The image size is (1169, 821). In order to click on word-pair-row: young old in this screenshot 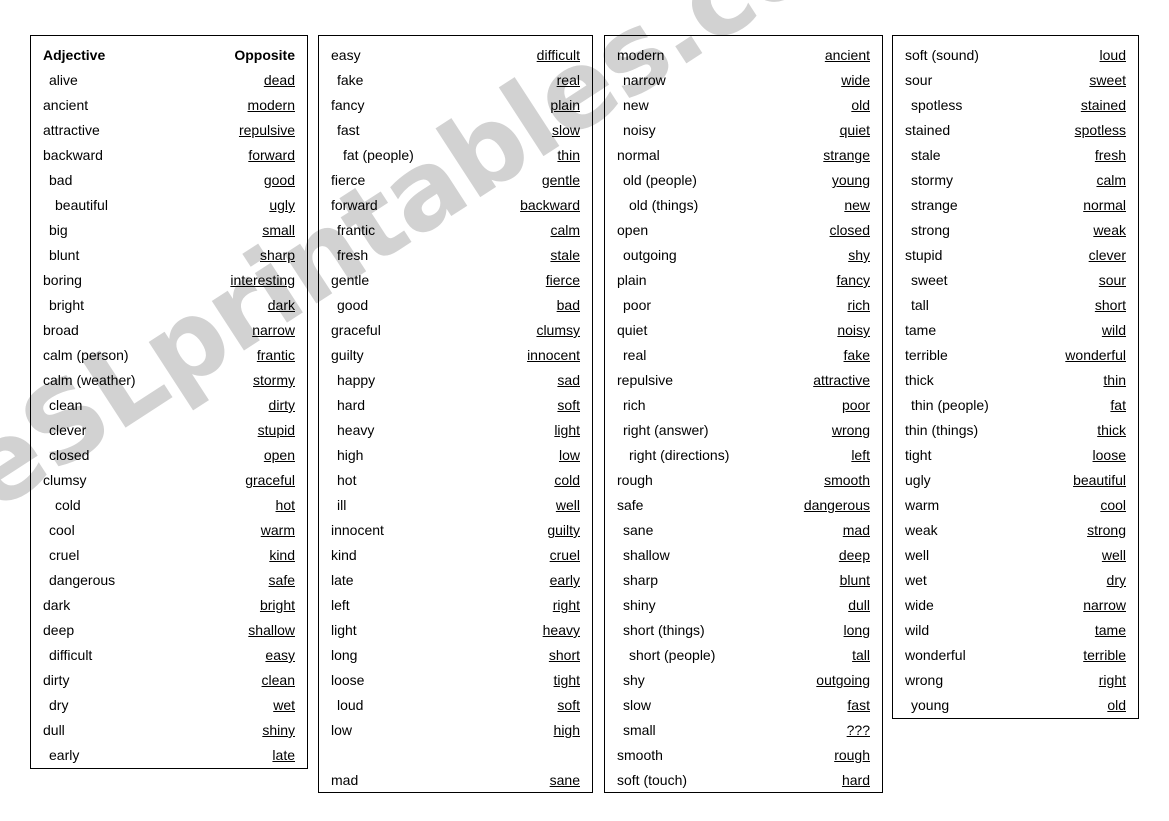, I will do `click(1015, 705)`.